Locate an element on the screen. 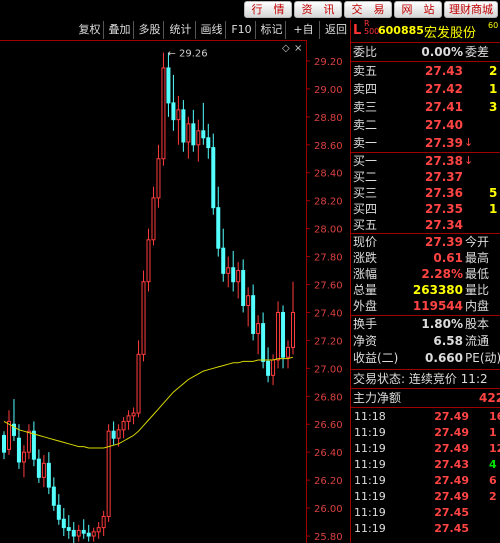  net-flow-row: 主力净额 422 is located at coordinates (425, 398).